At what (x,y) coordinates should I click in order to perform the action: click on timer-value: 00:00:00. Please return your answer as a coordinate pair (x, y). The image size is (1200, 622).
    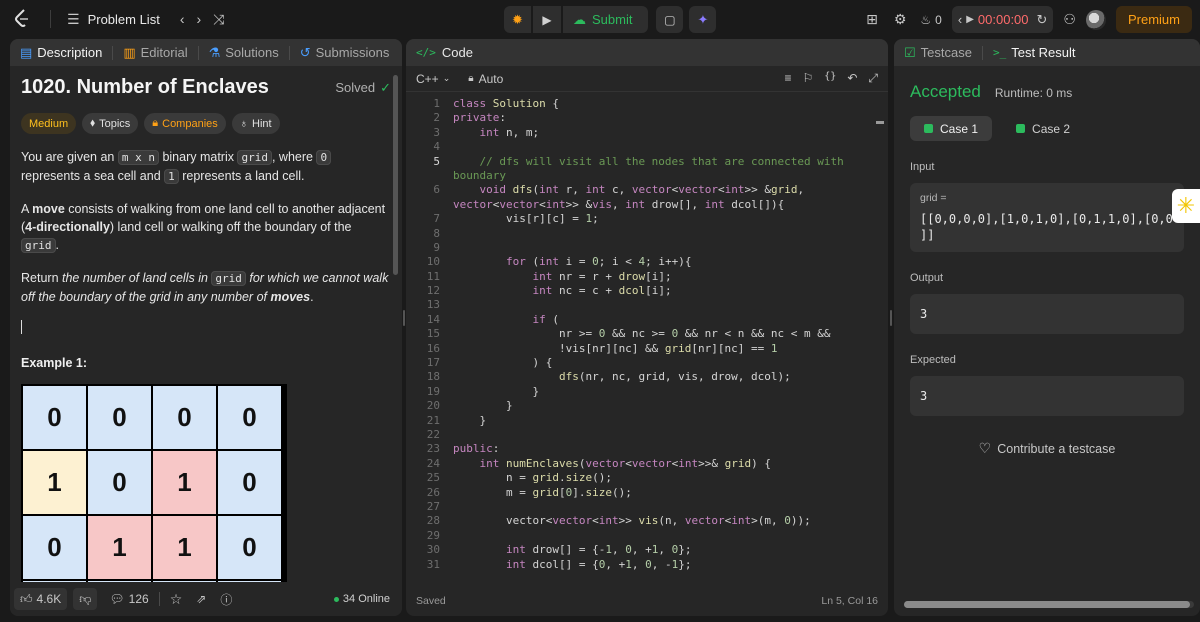
    Looking at the image, I should click on (1003, 19).